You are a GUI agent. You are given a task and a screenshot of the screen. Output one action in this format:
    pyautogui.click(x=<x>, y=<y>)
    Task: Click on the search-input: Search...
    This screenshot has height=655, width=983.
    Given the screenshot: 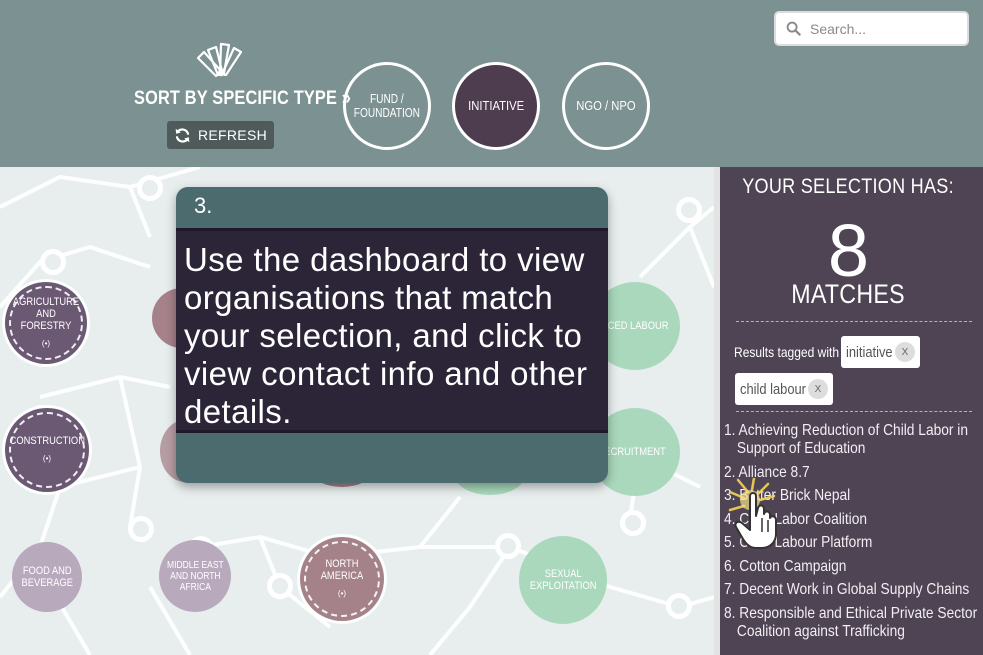 What is the action you would take?
    pyautogui.click(x=871, y=28)
    